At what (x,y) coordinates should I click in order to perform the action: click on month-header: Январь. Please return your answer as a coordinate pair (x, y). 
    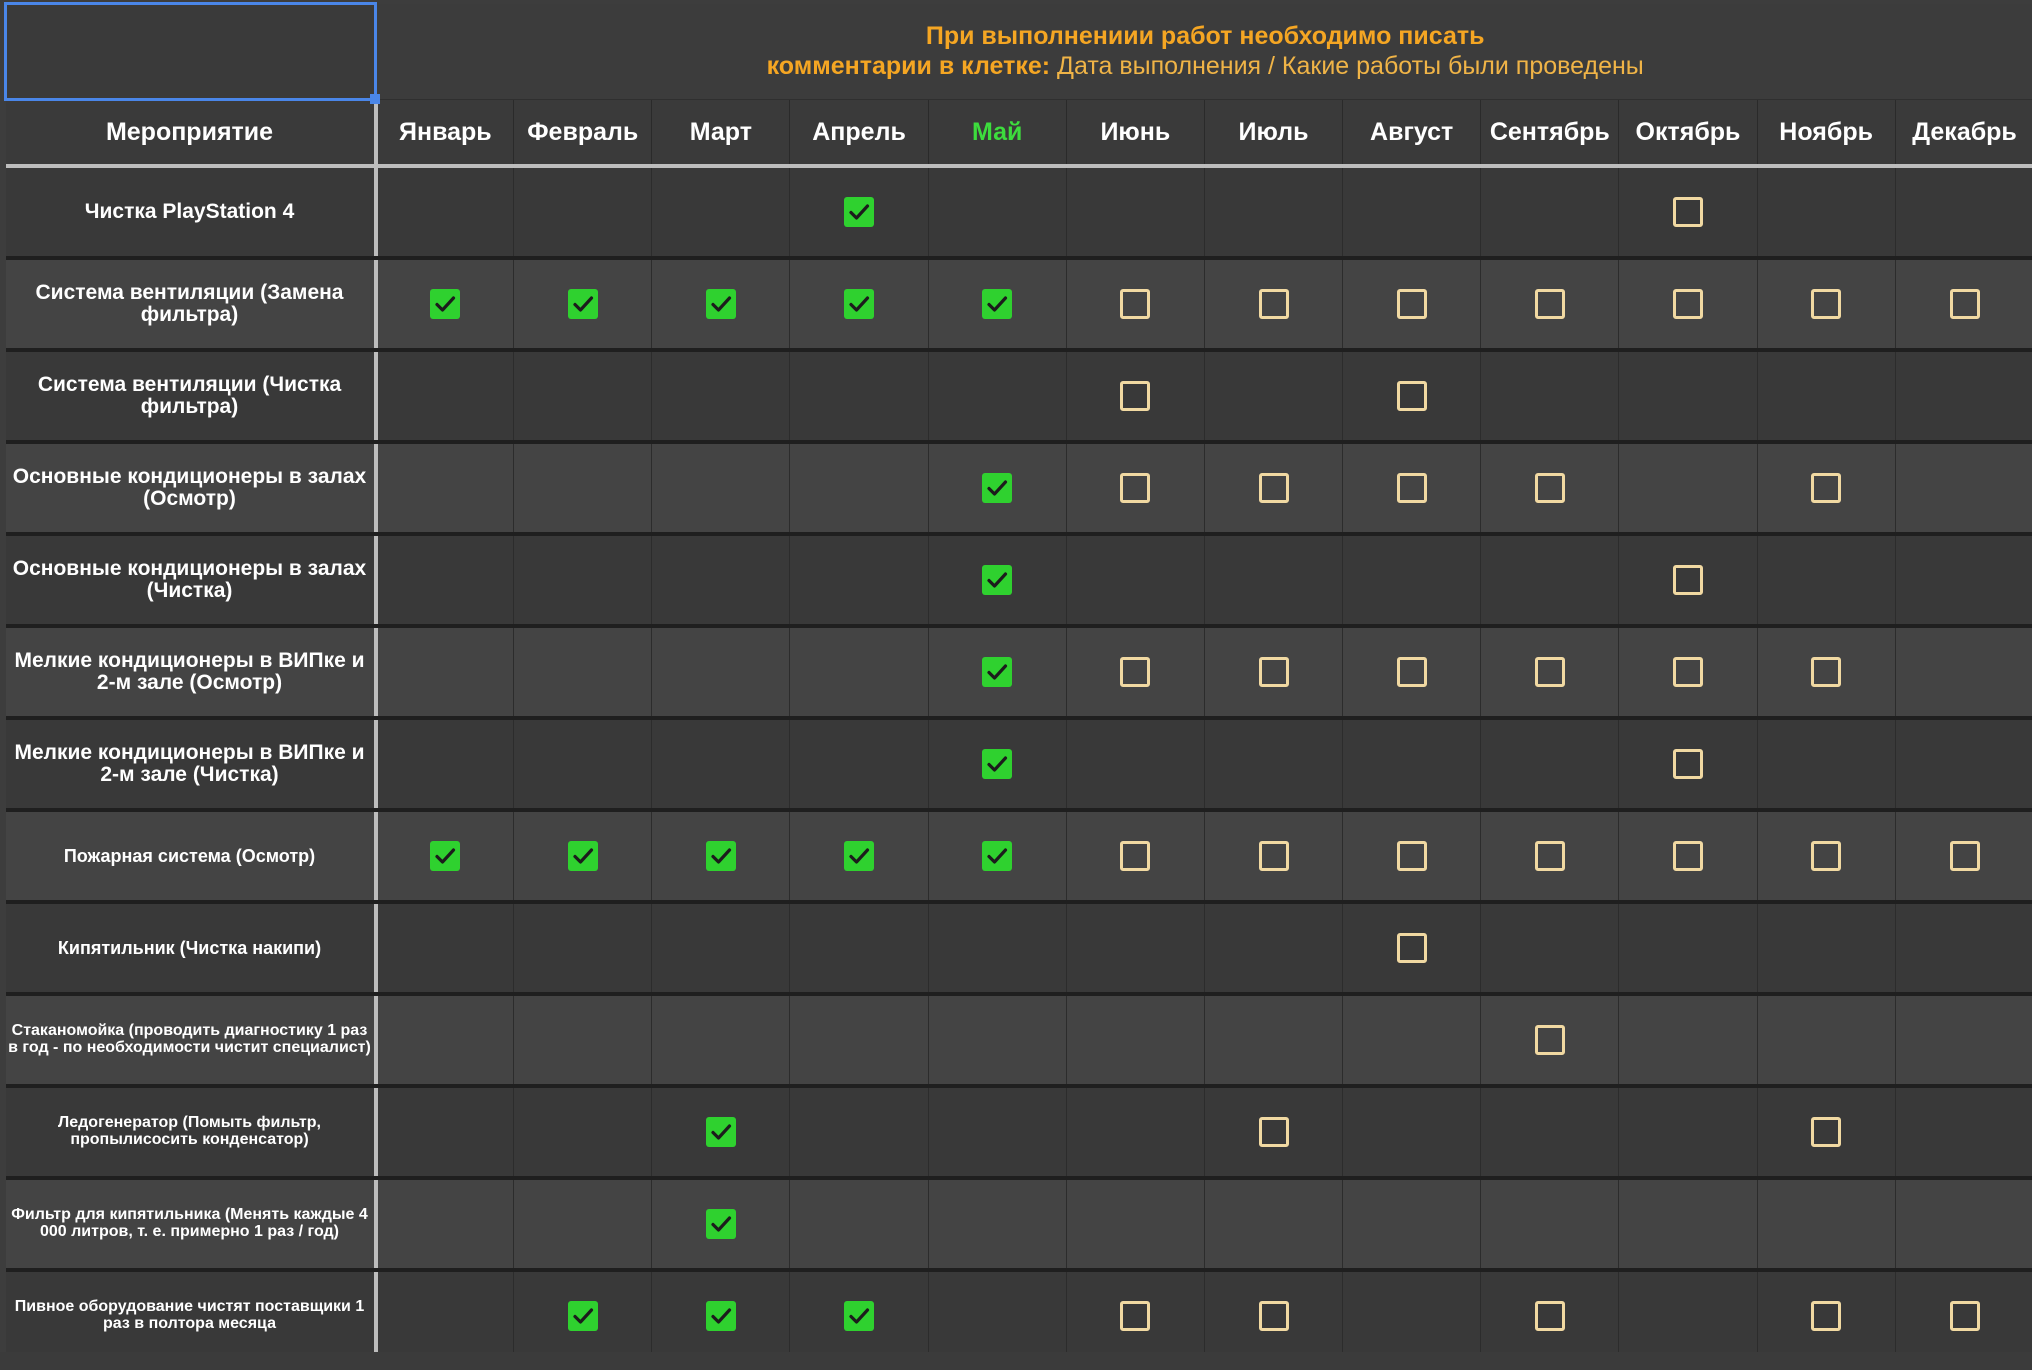
    Looking at the image, I should click on (444, 133).